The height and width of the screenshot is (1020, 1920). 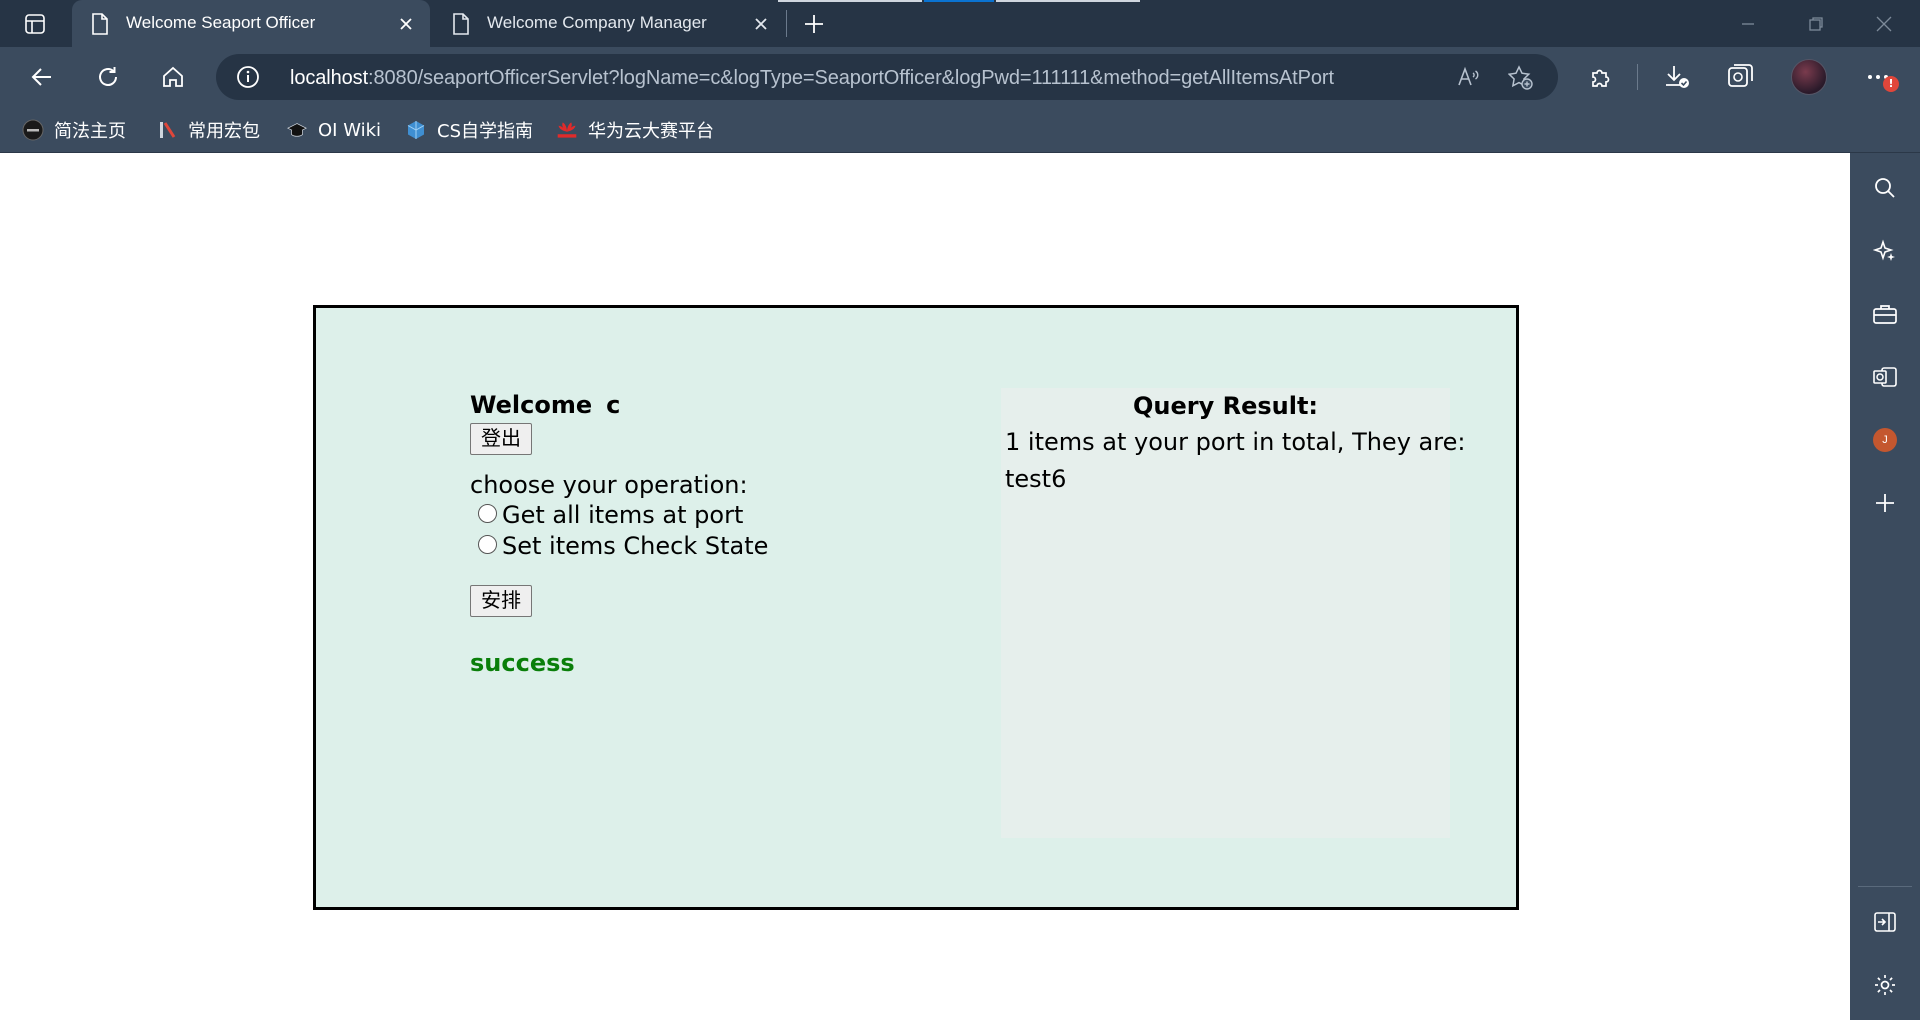 What do you see at coordinates (1891, 84) in the screenshot?
I see `notification-badge: !` at bounding box center [1891, 84].